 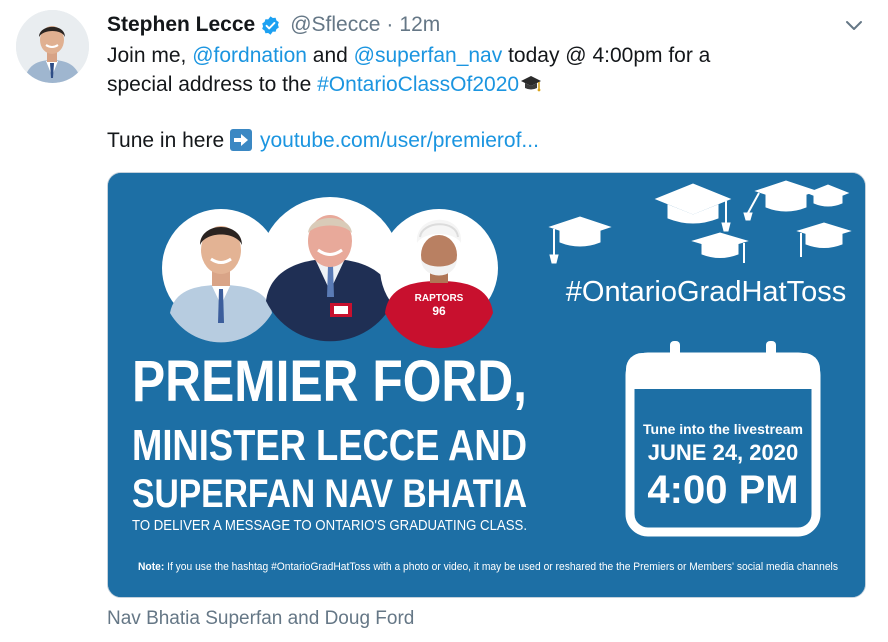 What do you see at coordinates (439, 311) in the screenshot?
I see `jersey-number: 96` at bounding box center [439, 311].